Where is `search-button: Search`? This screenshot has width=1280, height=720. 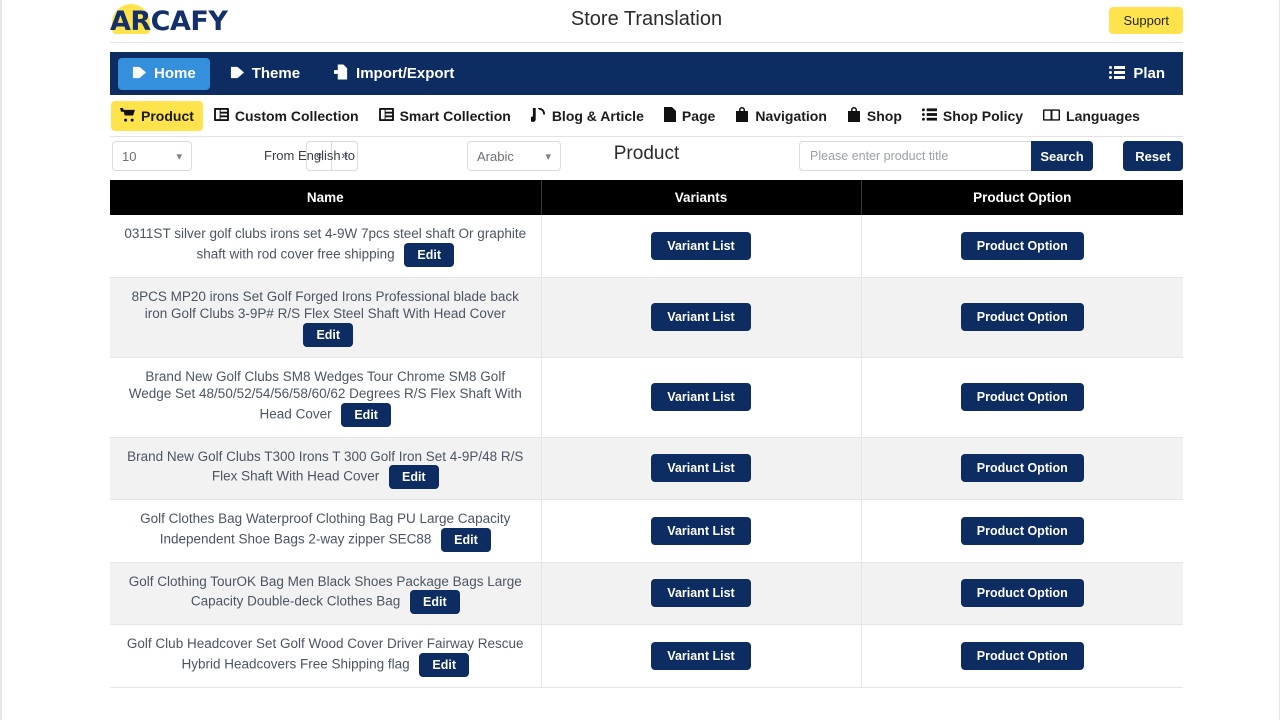
search-button: Search is located at coordinates (1062, 156).